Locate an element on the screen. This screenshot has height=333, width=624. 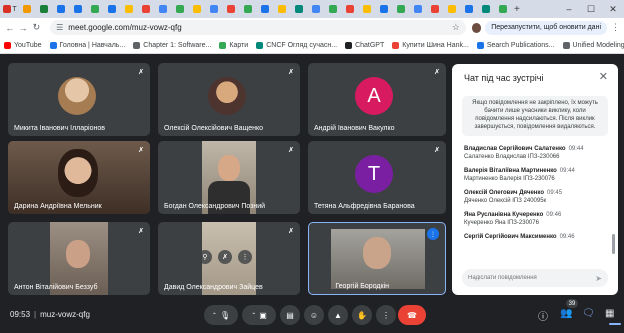
restart-update-button: Перезапустити, щоб оновити дані is located at coordinates (546, 27).